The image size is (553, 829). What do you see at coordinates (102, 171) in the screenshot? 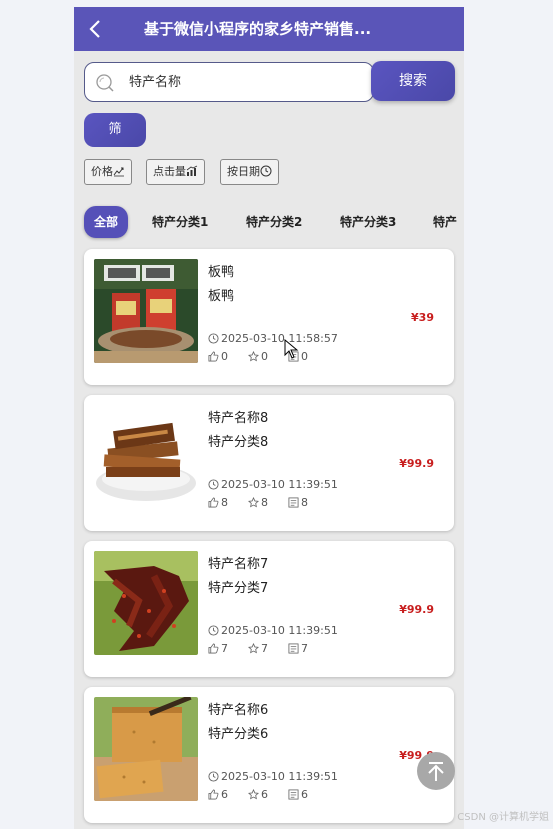
I see `sort-price-label: 价格` at bounding box center [102, 171].